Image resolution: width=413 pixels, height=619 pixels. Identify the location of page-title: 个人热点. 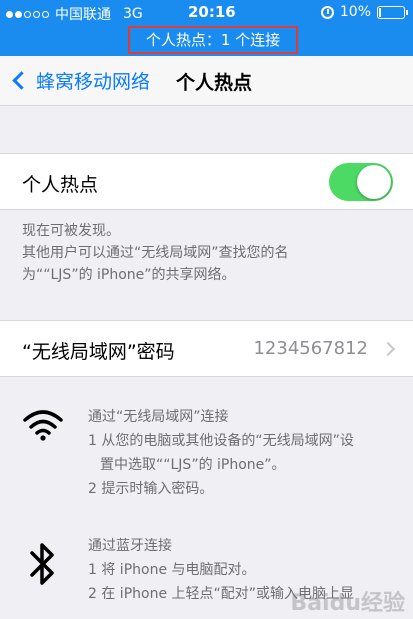
(214, 83).